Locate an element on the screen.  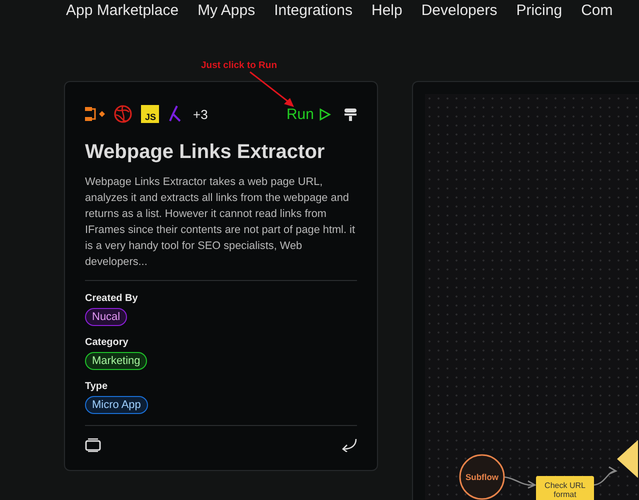
globe-icon is located at coordinates (123, 114).